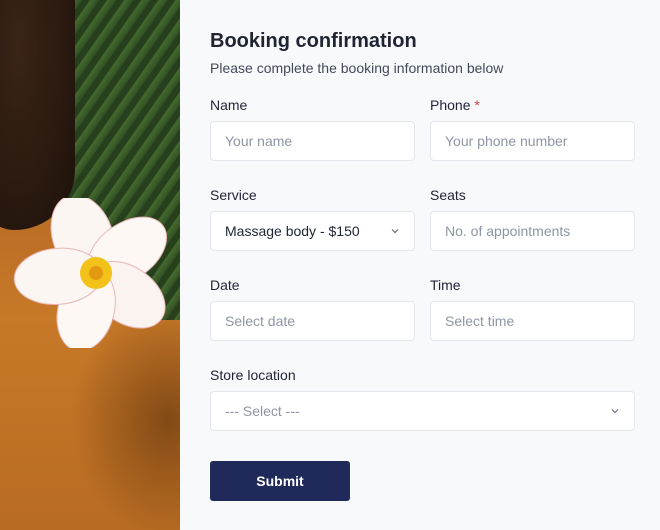 Image resolution: width=660 pixels, height=530 pixels. I want to click on phone-label: Phone *, so click(455, 105).